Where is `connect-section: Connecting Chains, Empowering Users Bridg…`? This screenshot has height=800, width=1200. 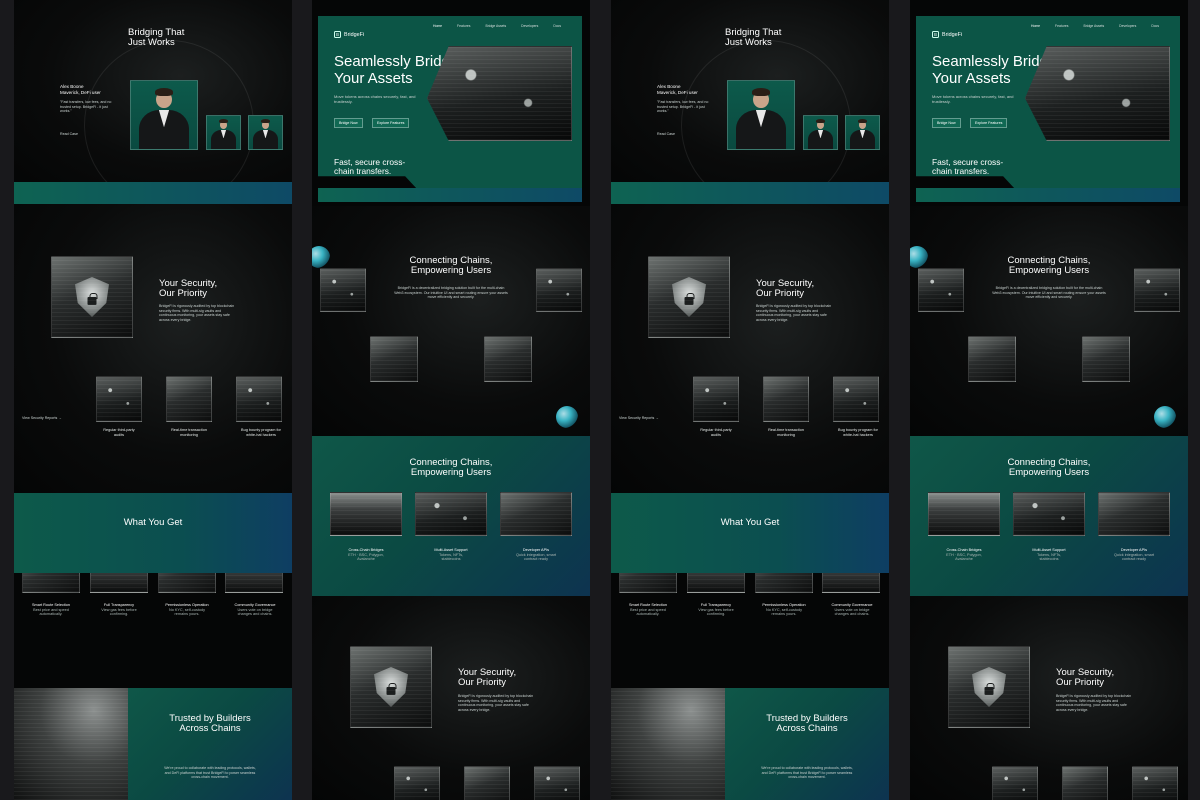 connect-section: Connecting Chains, Empowering Users Bridg… is located at coordinates (1049, 321).